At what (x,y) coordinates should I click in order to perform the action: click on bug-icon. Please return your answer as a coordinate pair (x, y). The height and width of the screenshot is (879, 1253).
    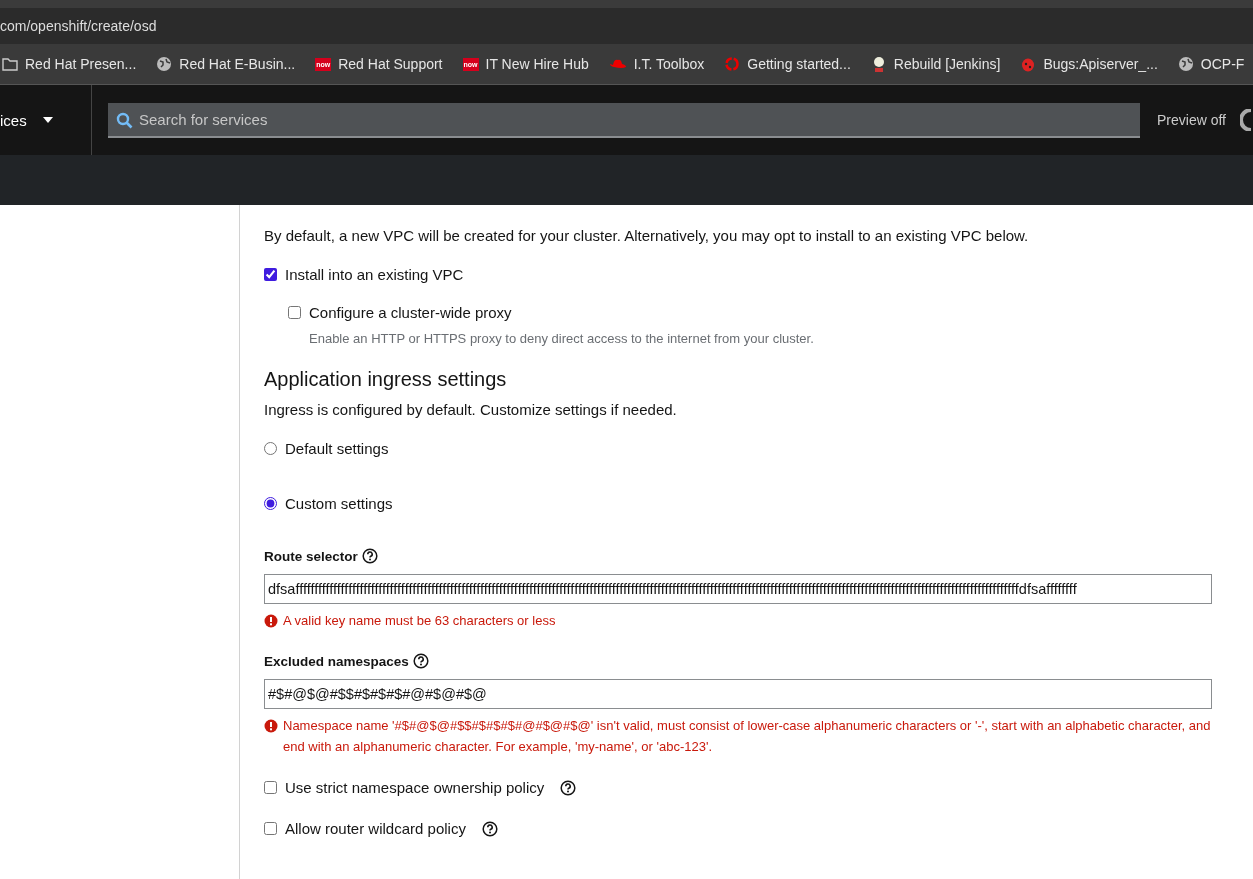
    Looking at the image, I should click on (1028, 64).